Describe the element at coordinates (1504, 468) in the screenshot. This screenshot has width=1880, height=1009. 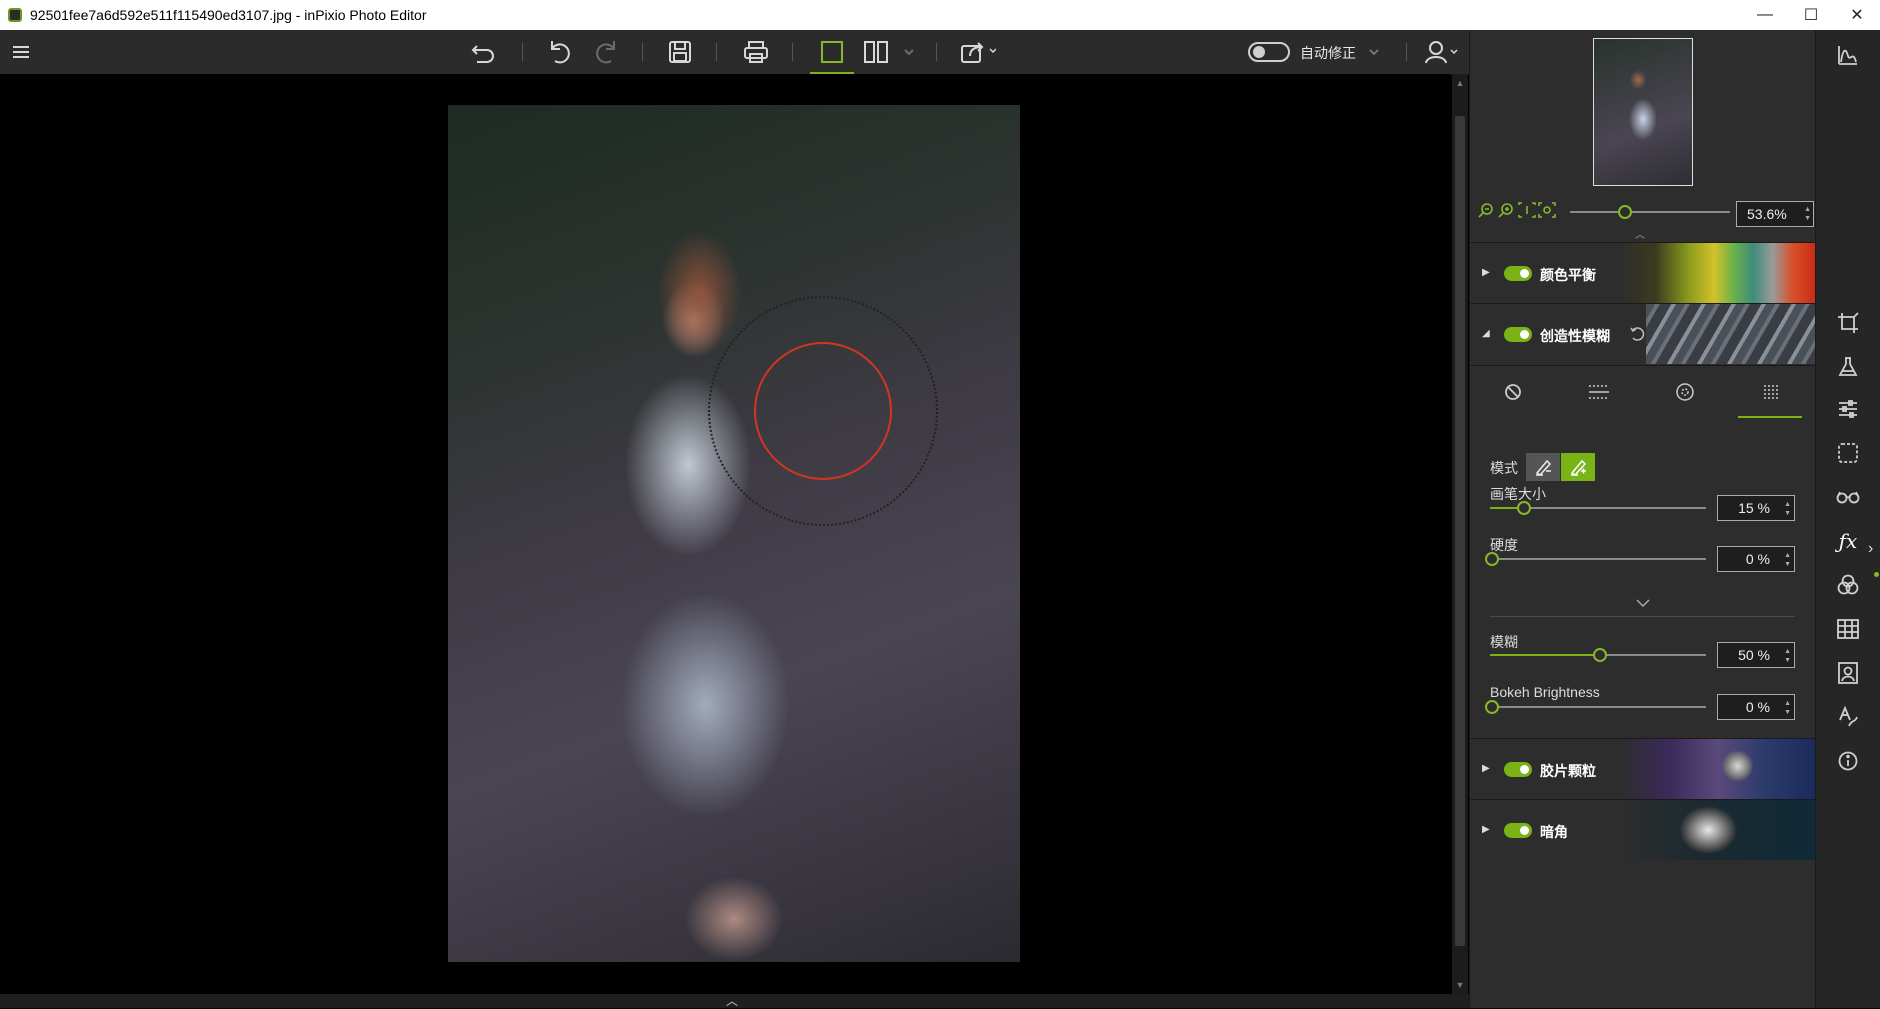
I see `mode-label: 模式` at that location.